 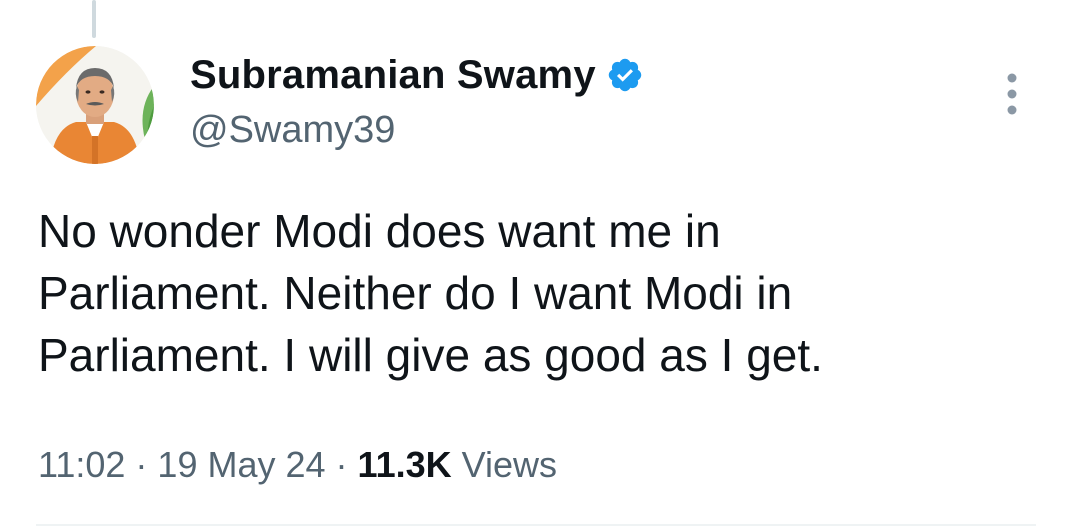 I want to click on author-name-row: Subramanian Swamy, so click(x=417, y=75).